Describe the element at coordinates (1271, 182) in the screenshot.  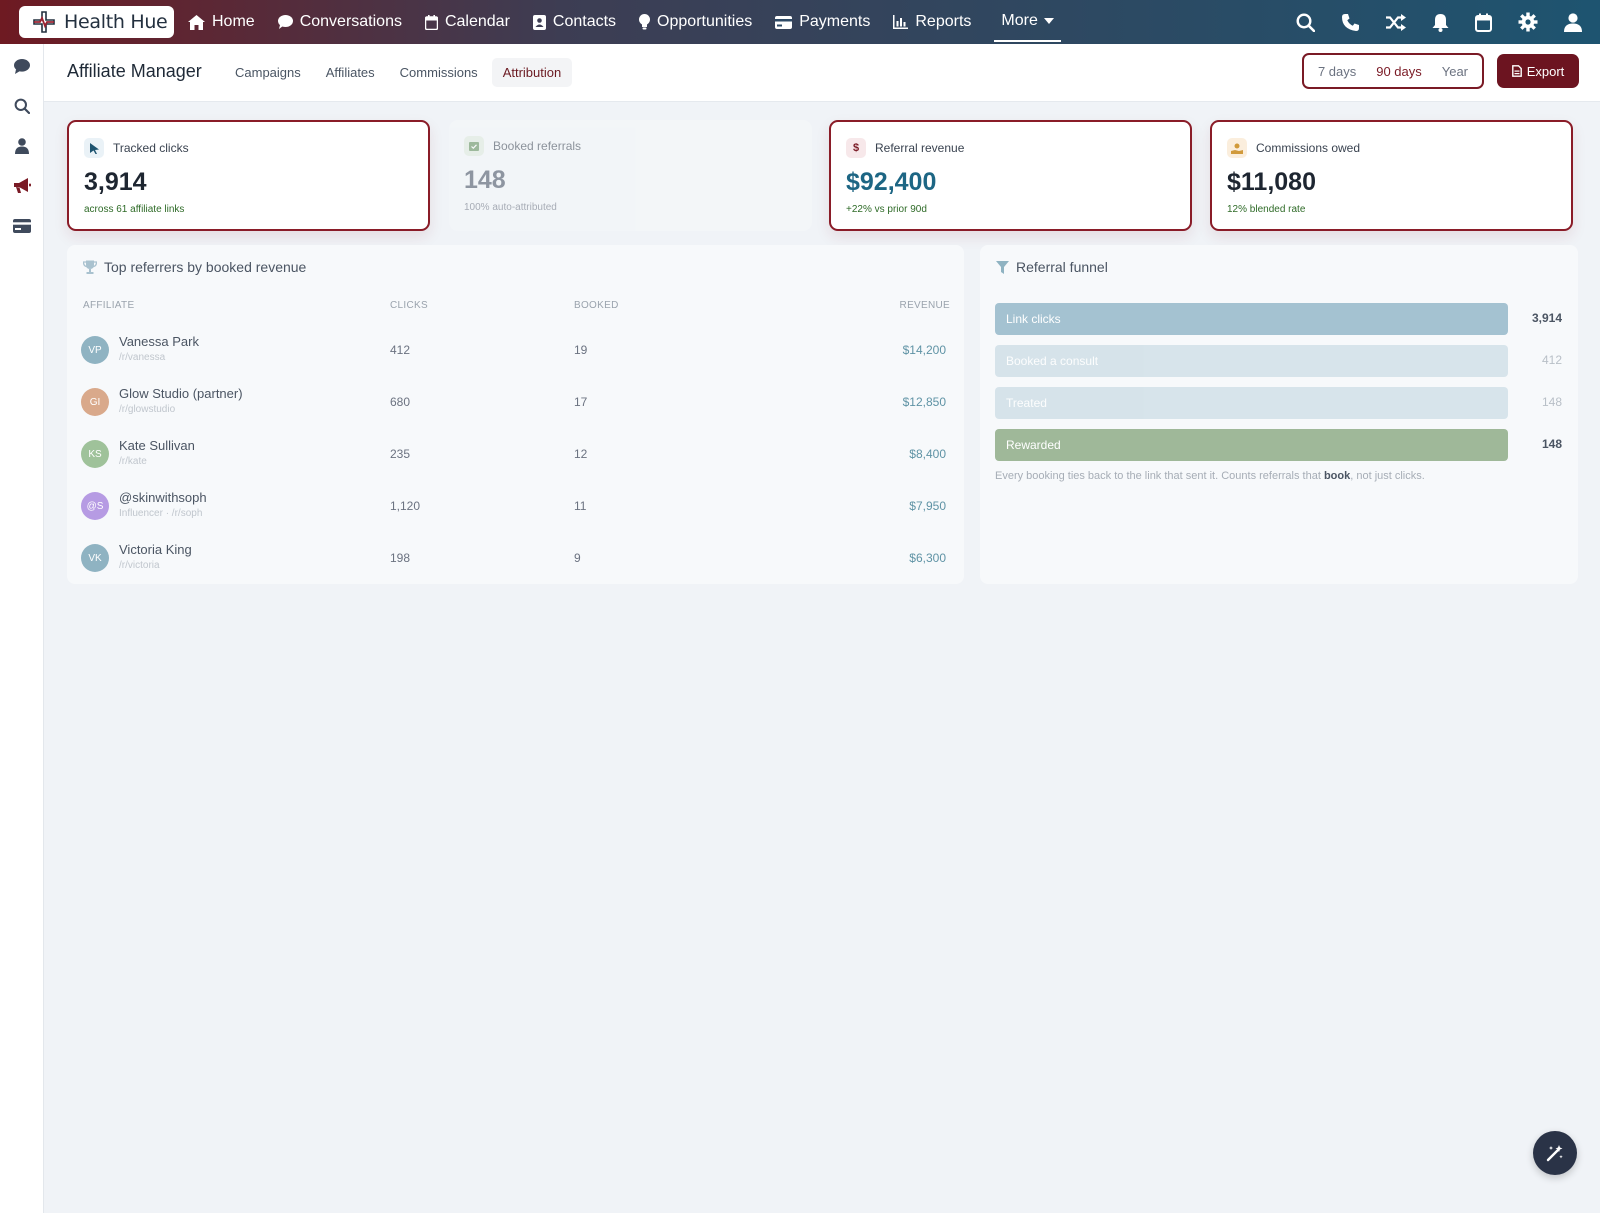
I see `kpi-value: $11,080` at that location.